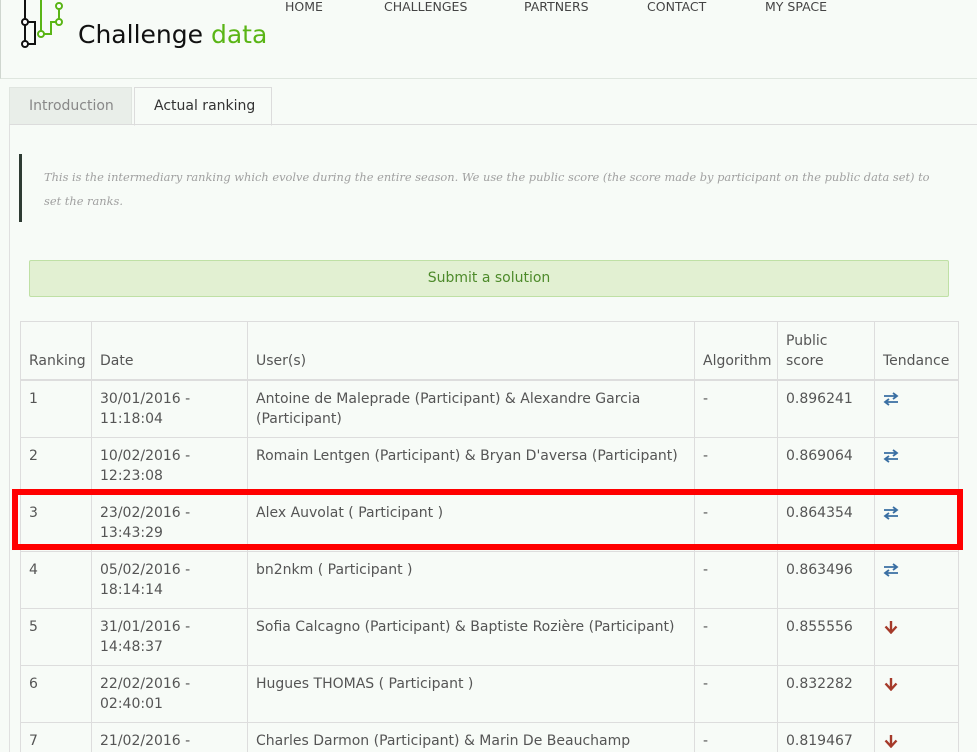 Image resolution: width=977 pixels, height=752 pixels. What do you see at coordinates (736, 351) in the screenshot?
I see `col-algorithm: Algorithm` at bounding box center [736, 351].